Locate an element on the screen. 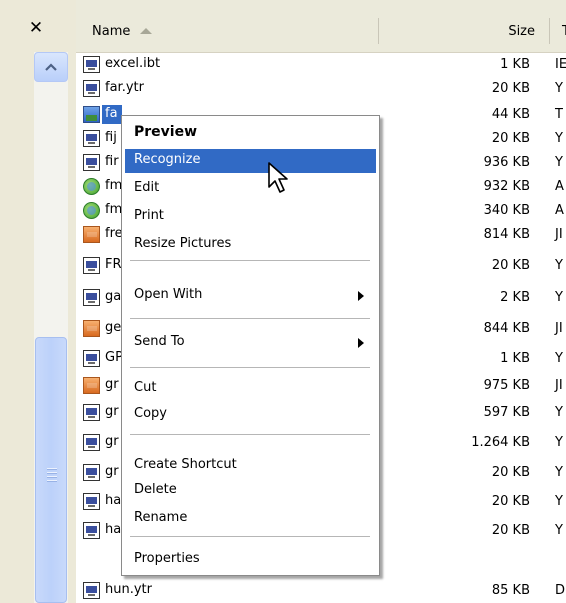  menu-item-label: Cut is located at coordinates (145, 387).